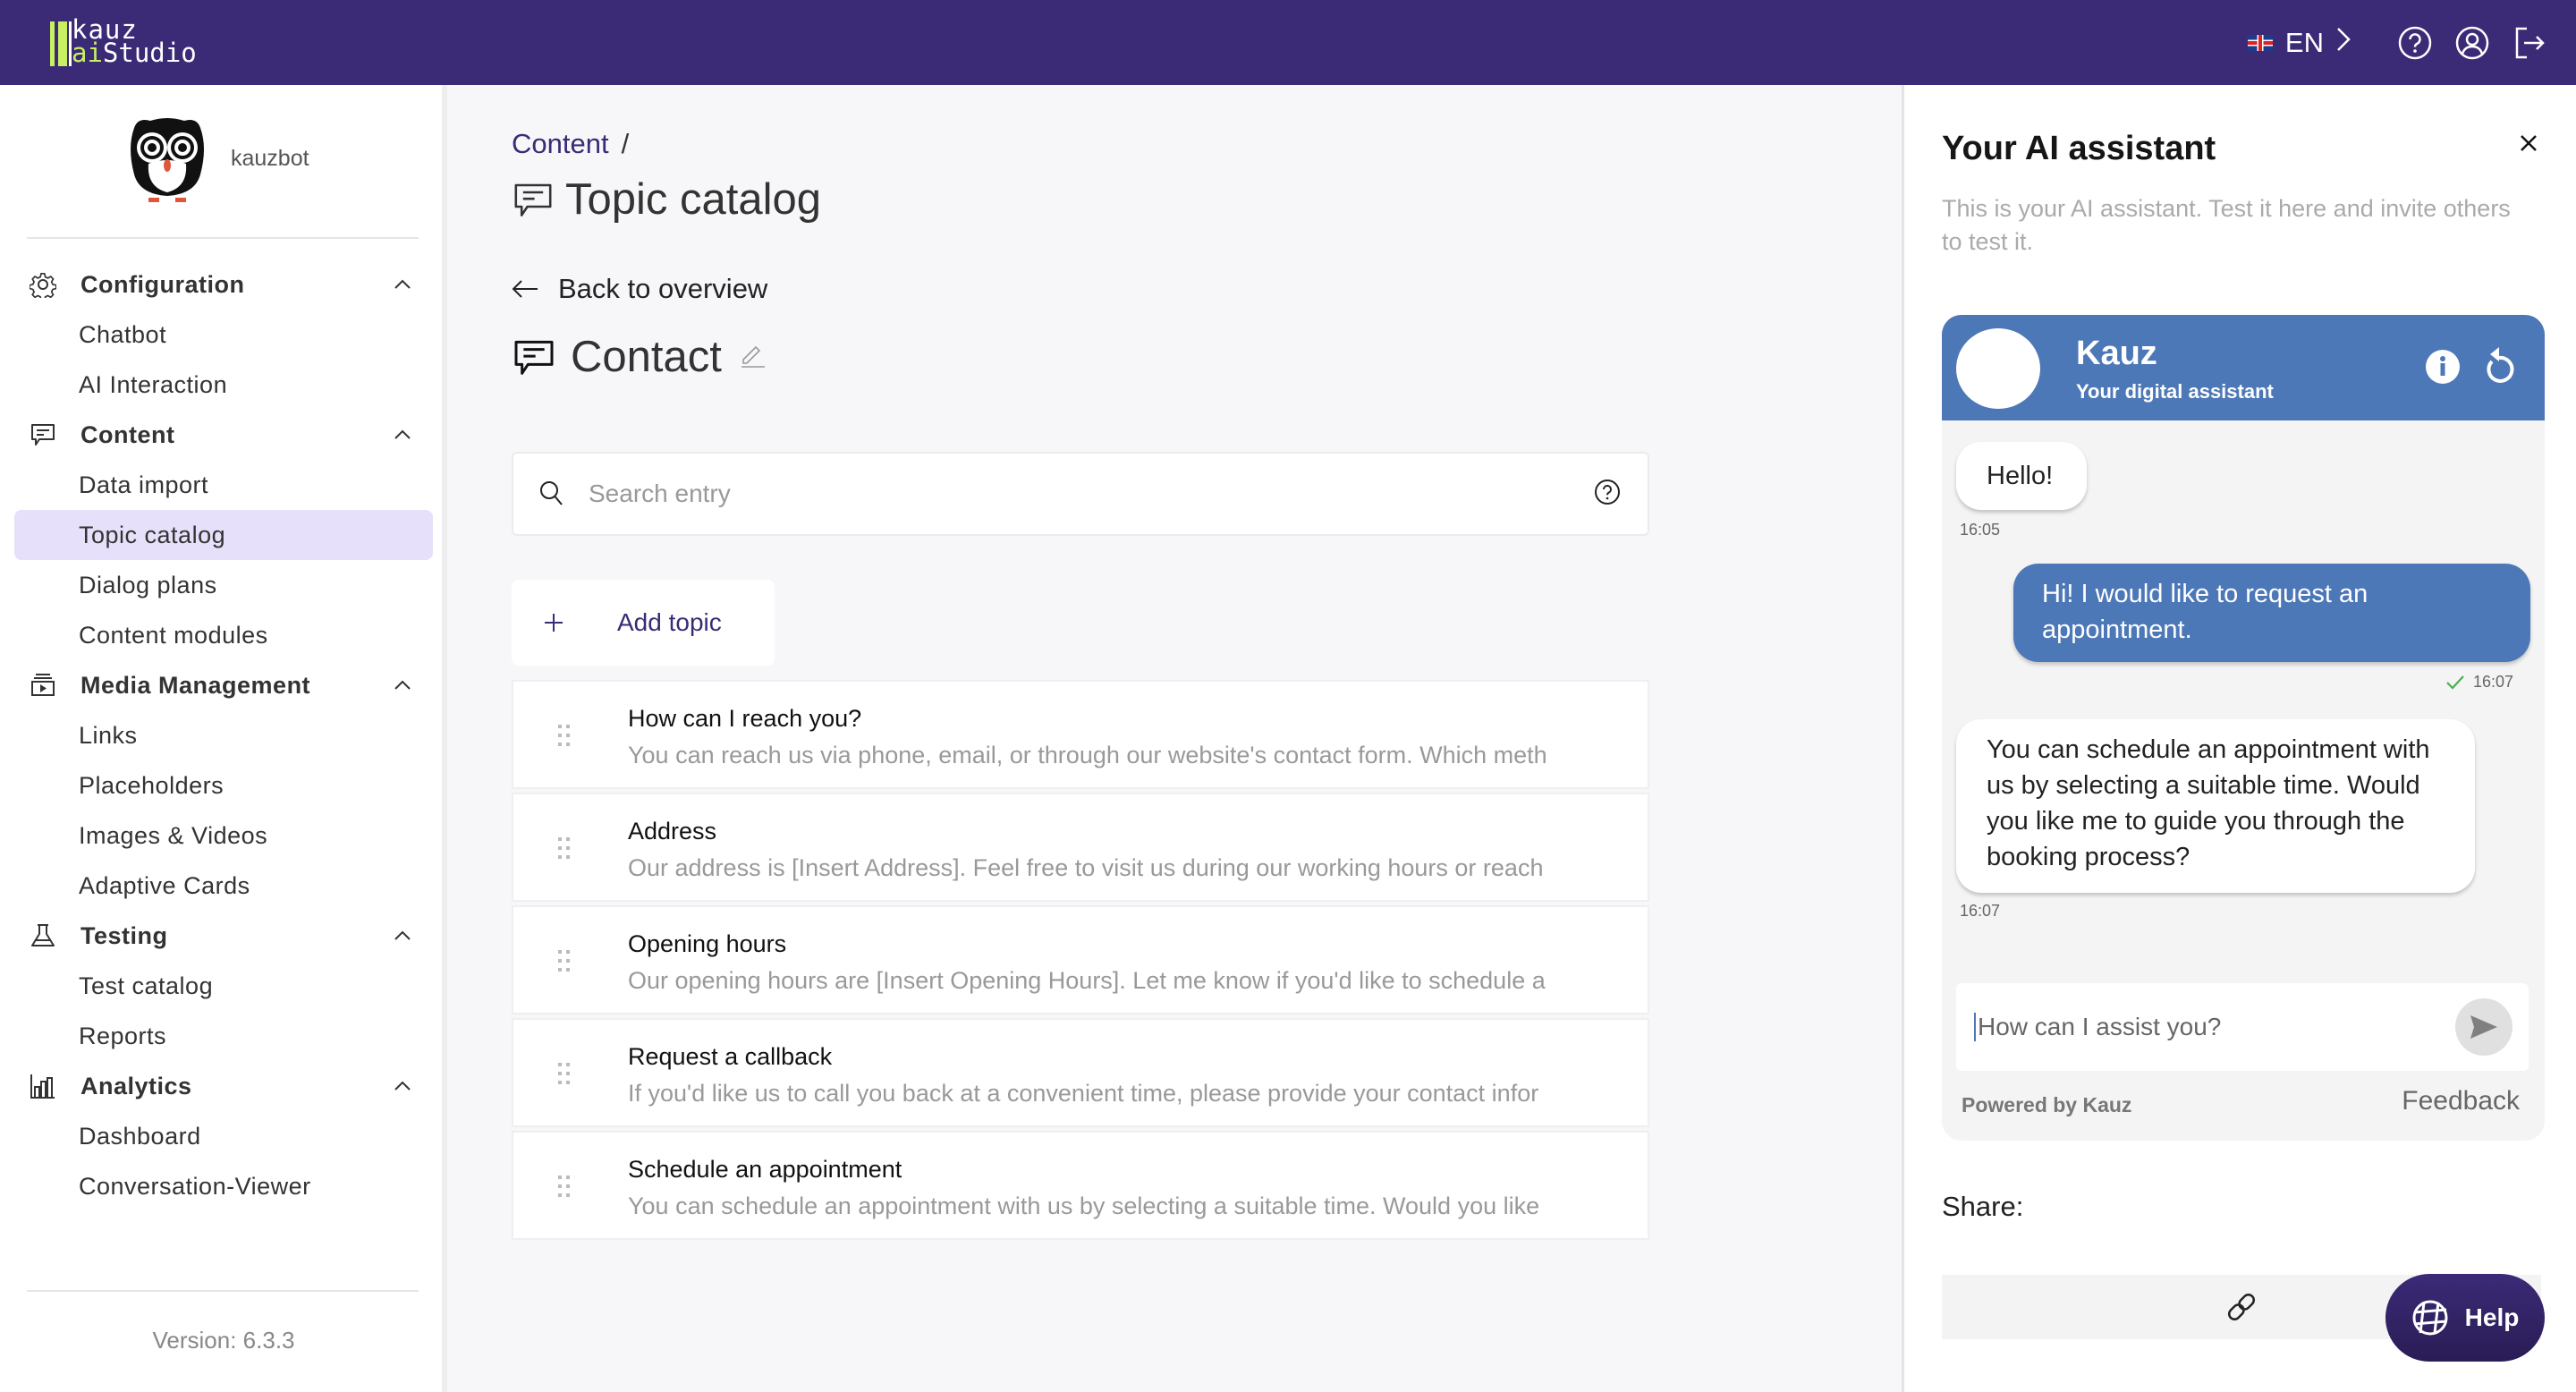 The width and height of the screenshot is (2576, 1392). Describe the element at coordinates (223, 836) in the screenshot. I see `sidebar-item-images-videos: Images & Videos` at that location.